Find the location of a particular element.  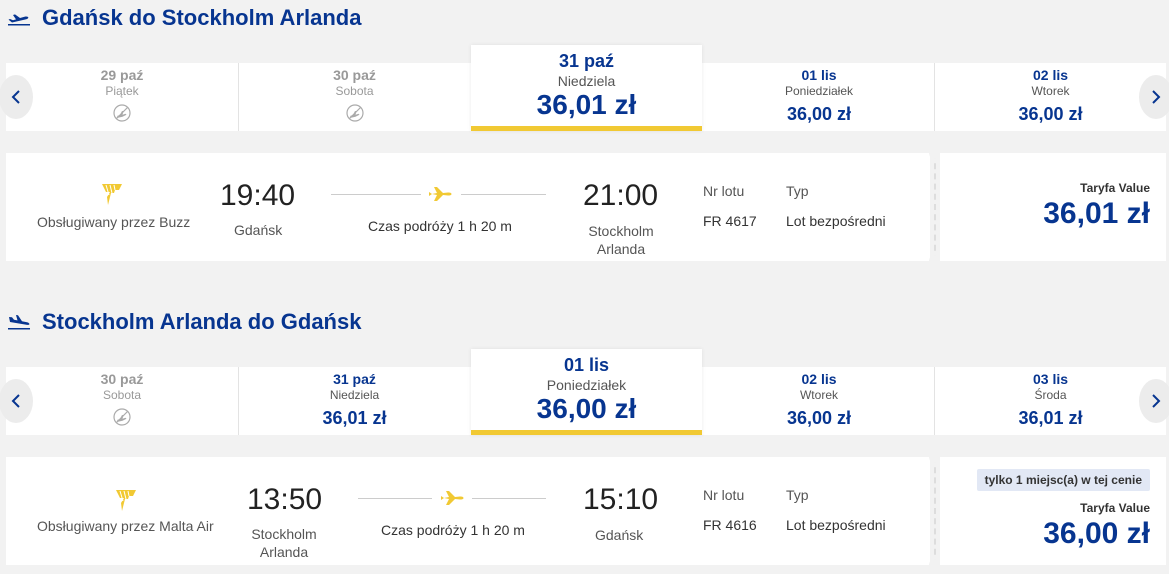

outbound-title: Gdańsk do Stockholm Arlanda is located at coordinates (202, 17).